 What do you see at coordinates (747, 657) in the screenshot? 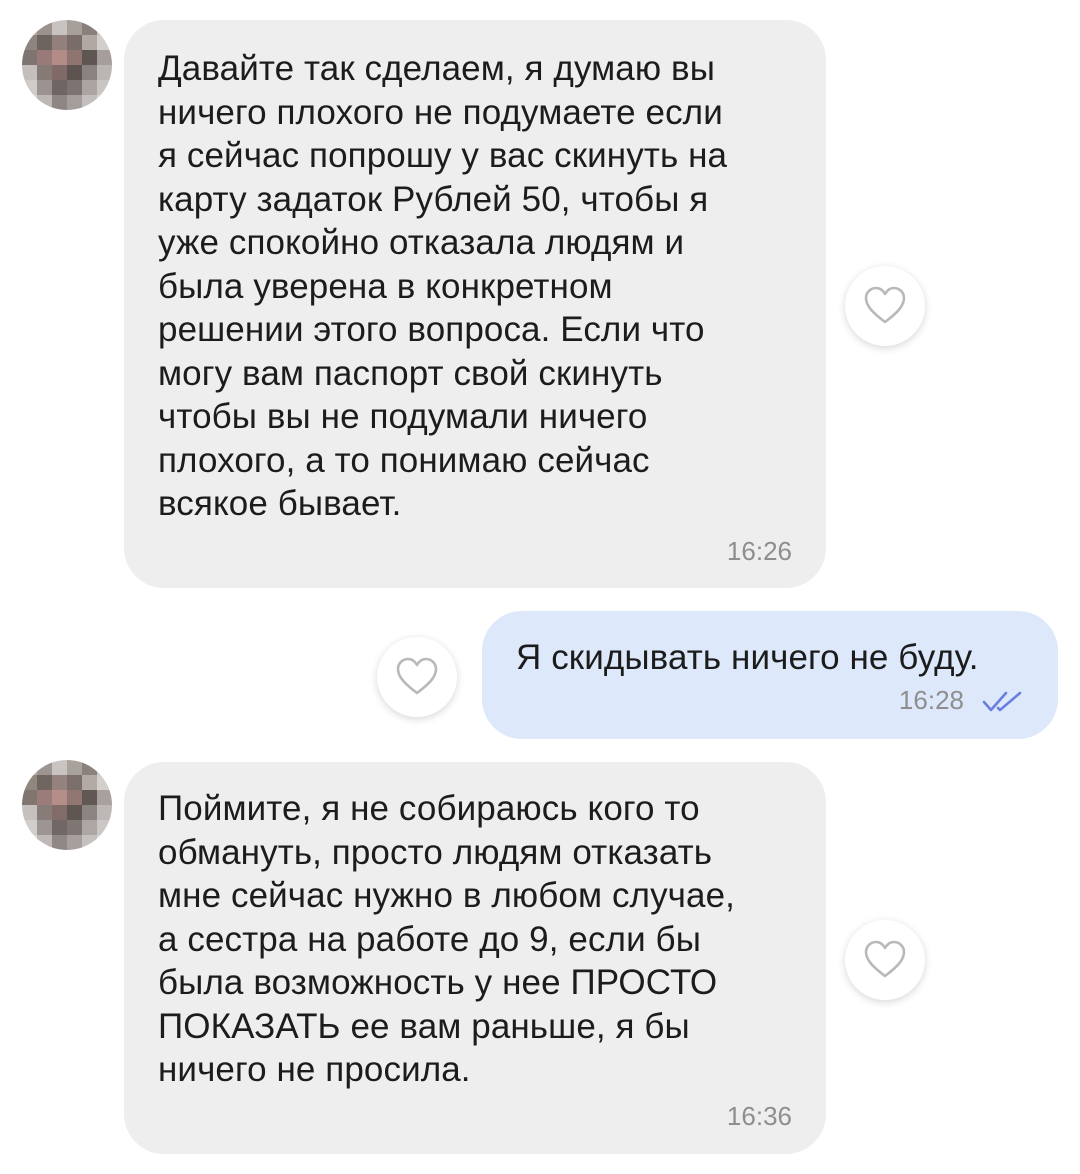
I see `message-text: Я скидывать ничего не буду.` at bounding box center [747, 657].